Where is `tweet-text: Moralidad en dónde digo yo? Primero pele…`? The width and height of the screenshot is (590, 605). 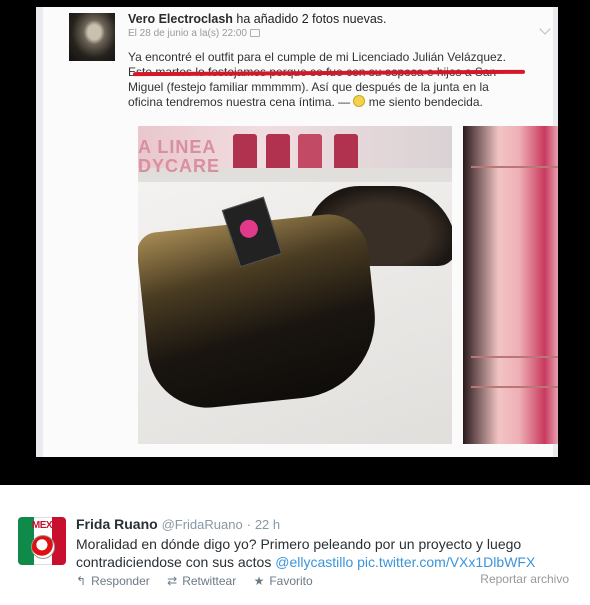
tweet-text: Moralidad en dónde digo yo? Primero pele… is located at coordinates (326, 553).